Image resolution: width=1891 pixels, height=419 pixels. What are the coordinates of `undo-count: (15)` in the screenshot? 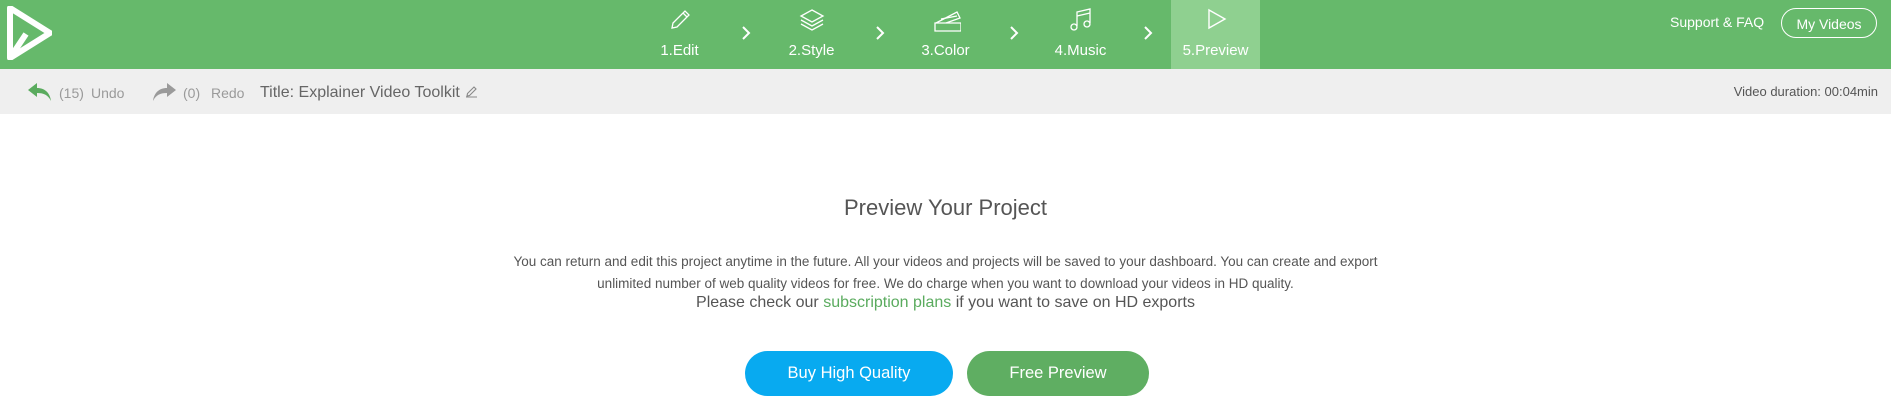 It's located at (71, 93).